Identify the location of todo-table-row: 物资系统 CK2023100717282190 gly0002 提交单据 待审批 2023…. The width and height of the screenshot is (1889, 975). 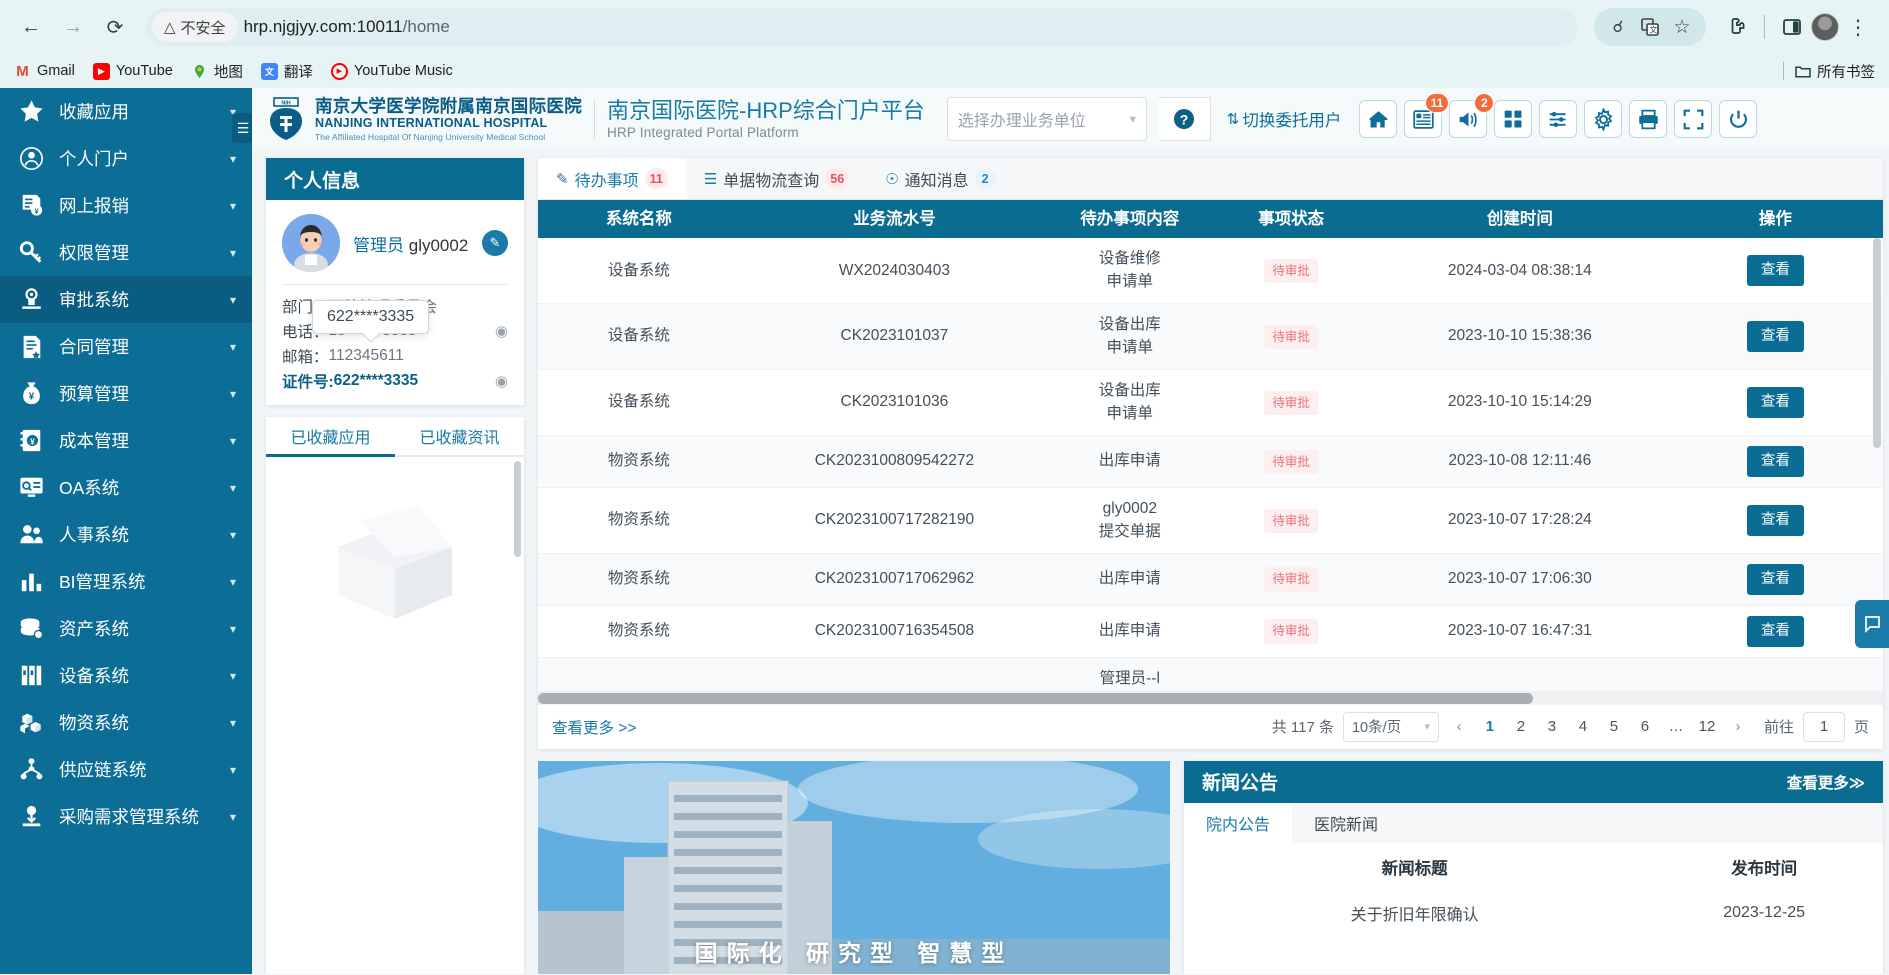
(1210, 521).